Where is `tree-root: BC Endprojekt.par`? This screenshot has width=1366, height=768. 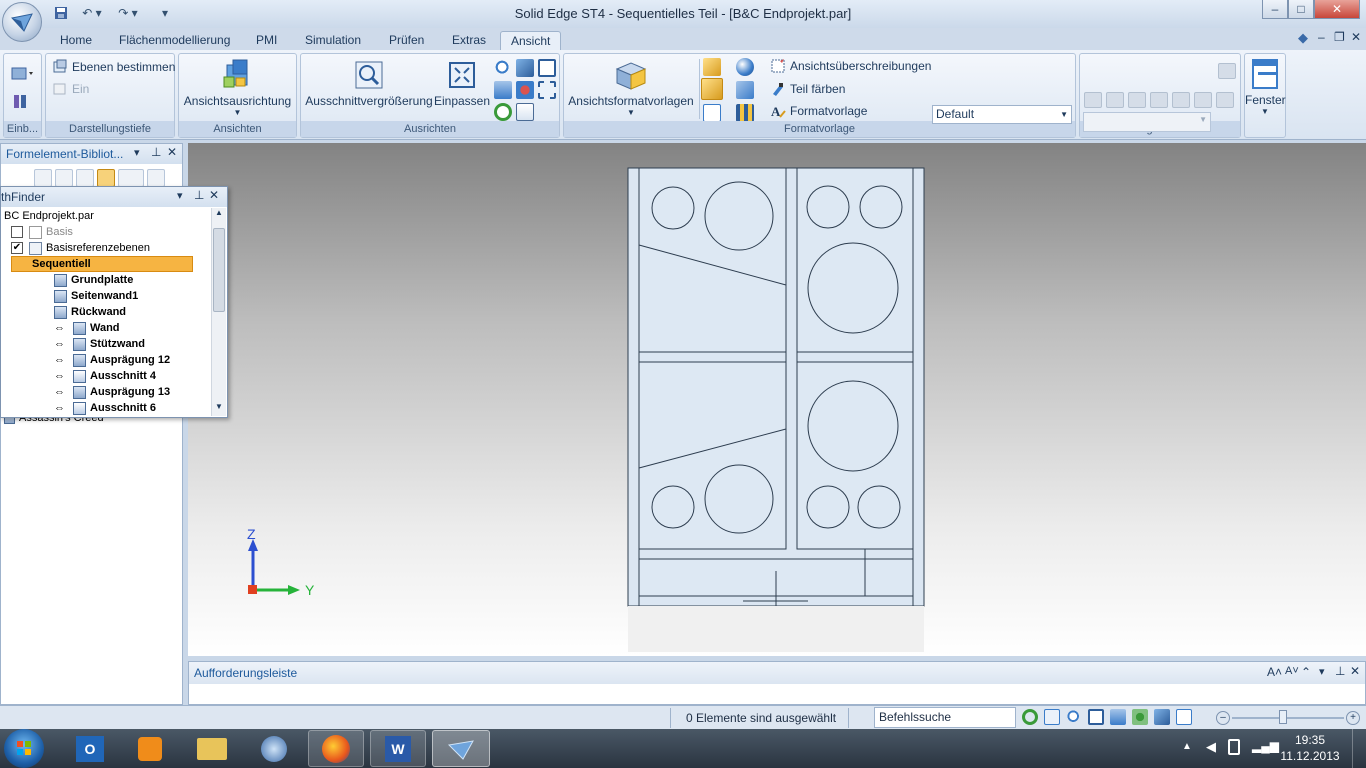
tree-root: BC Endprojekt.par is located at coordinates (106, 216).